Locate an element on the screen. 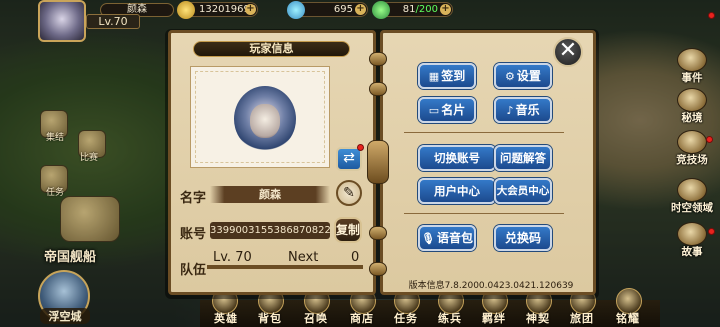 This screenshot has height=327, width=720. spine-clasp is located at coordinates (378, 162).